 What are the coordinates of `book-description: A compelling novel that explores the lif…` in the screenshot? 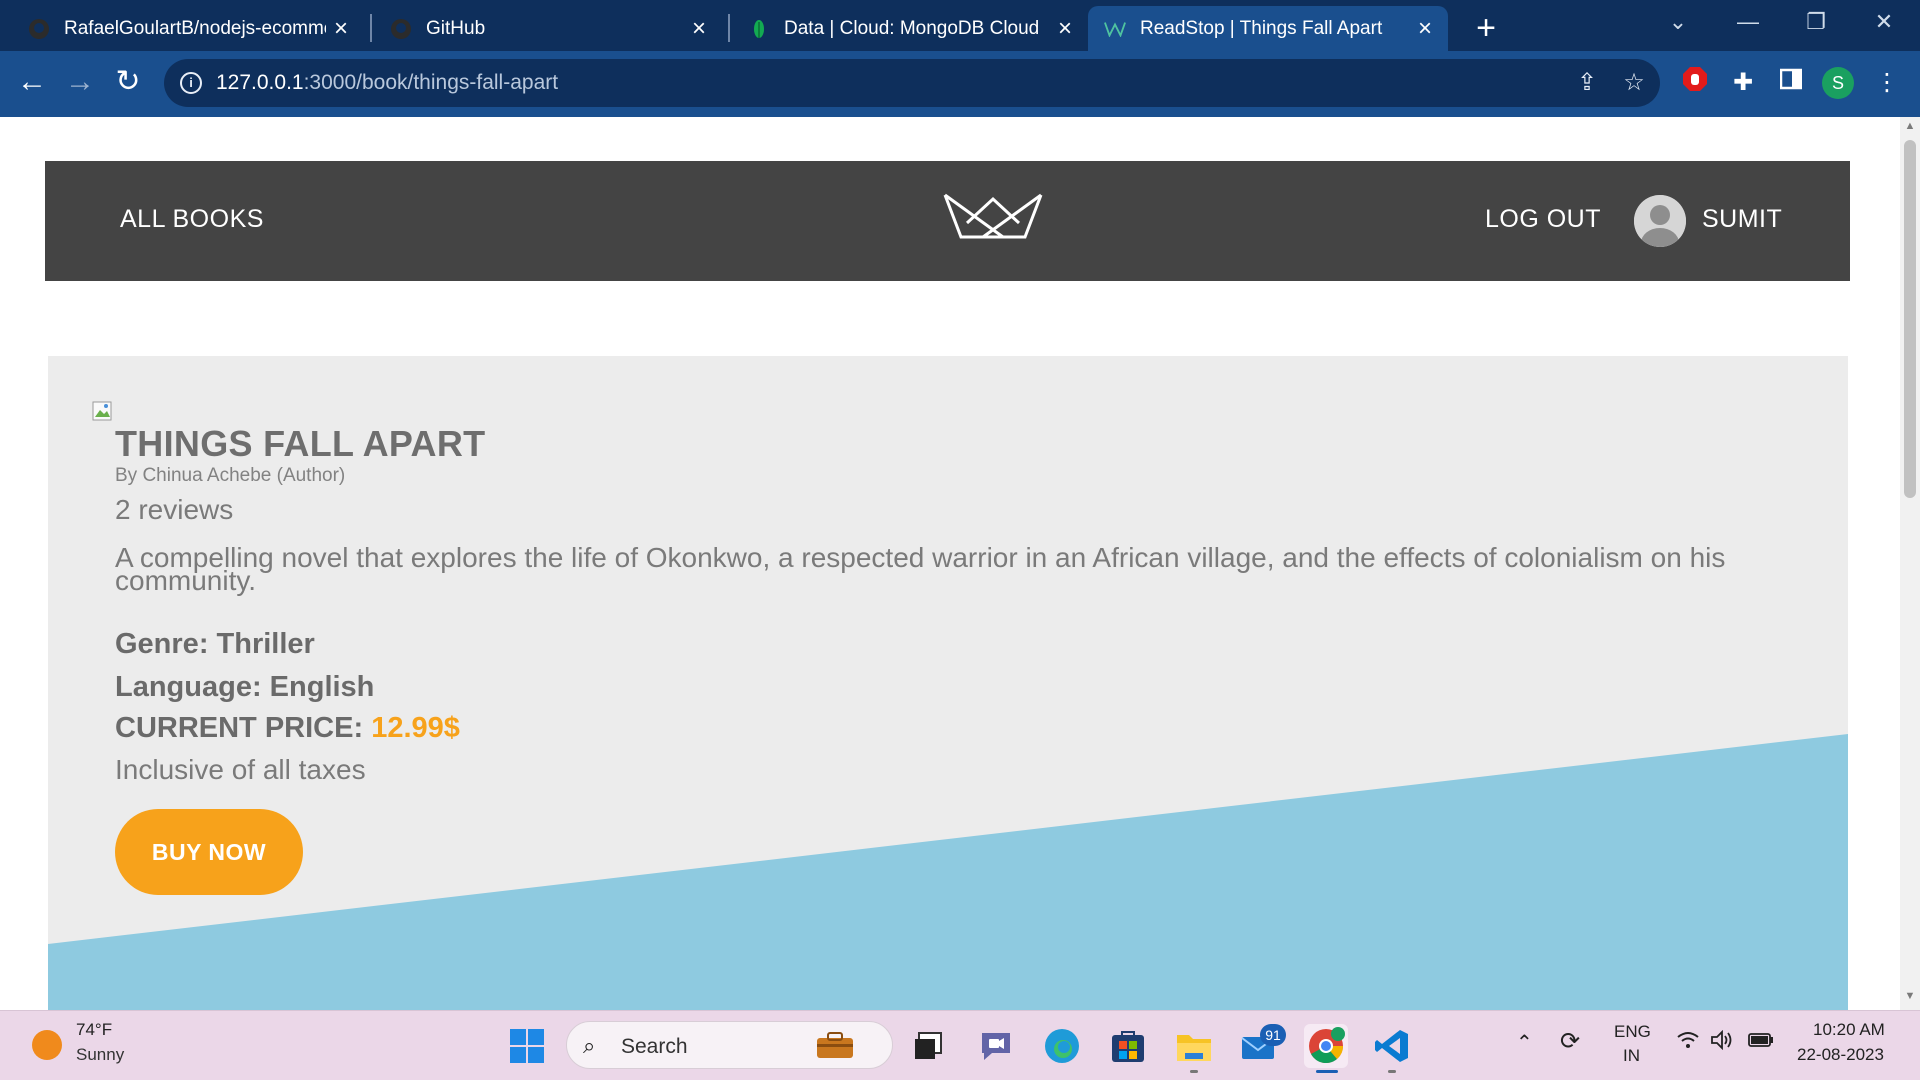 It's located at (920, 569).